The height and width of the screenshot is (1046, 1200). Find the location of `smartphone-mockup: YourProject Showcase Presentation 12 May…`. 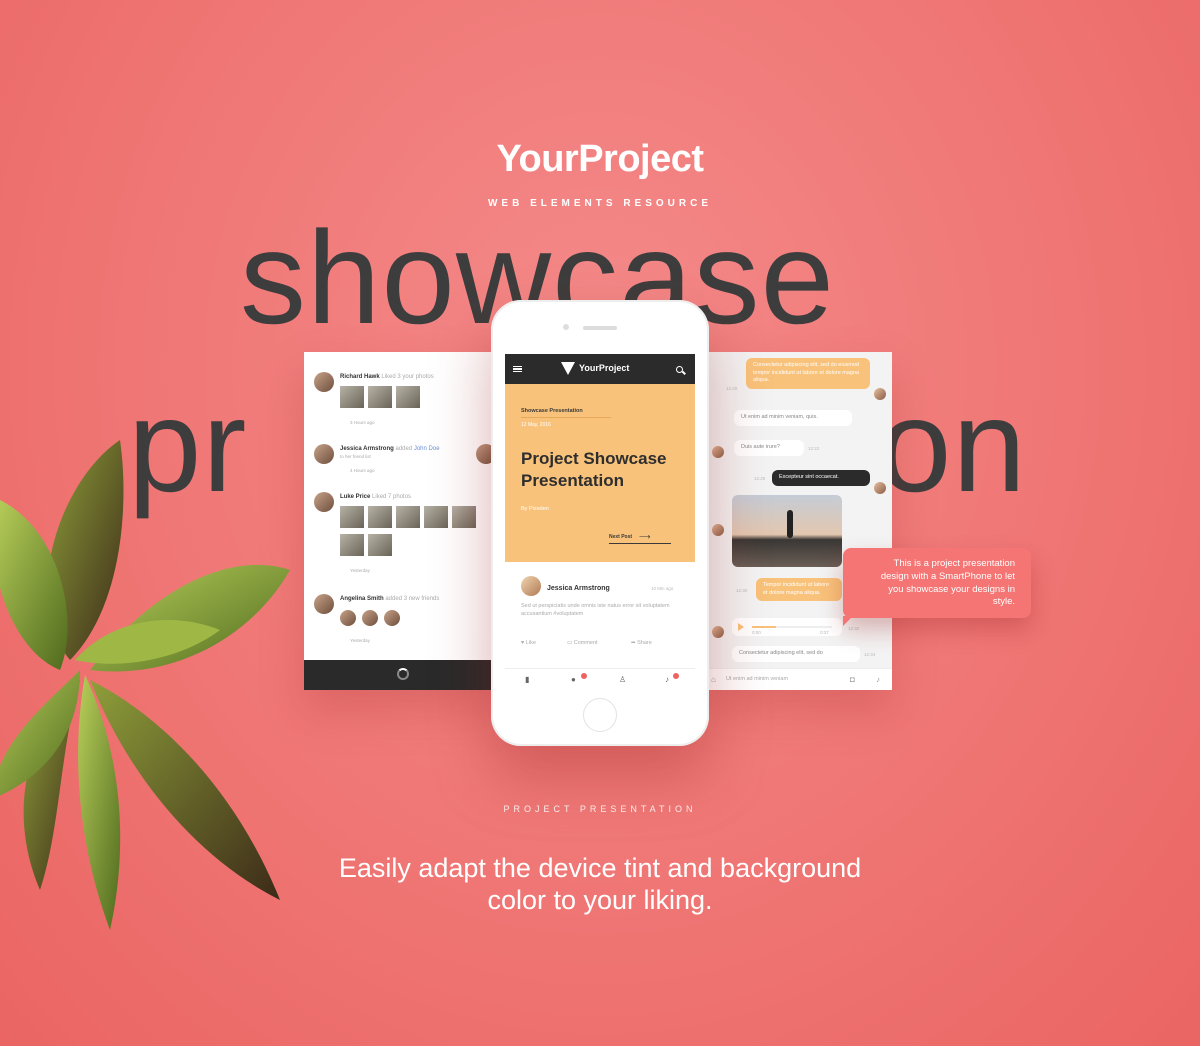

smartphone-mockup: YourProject Showcase Presentation 12 May… is located at coordinates (600, 523).